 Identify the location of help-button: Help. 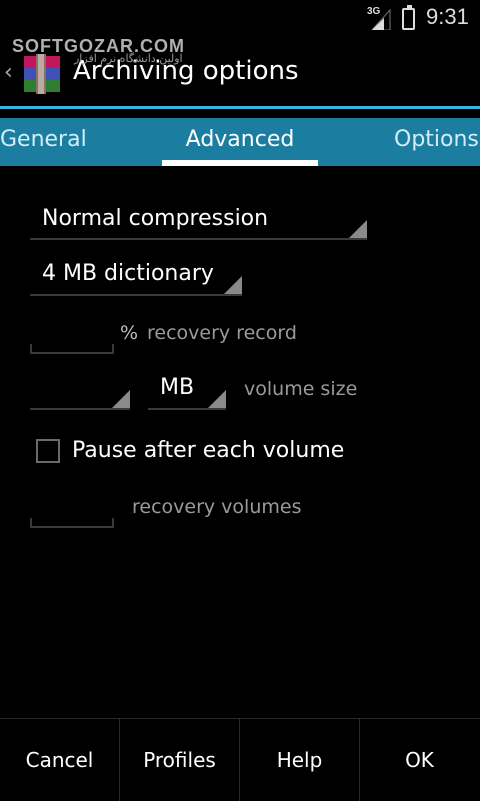
(299, 760).